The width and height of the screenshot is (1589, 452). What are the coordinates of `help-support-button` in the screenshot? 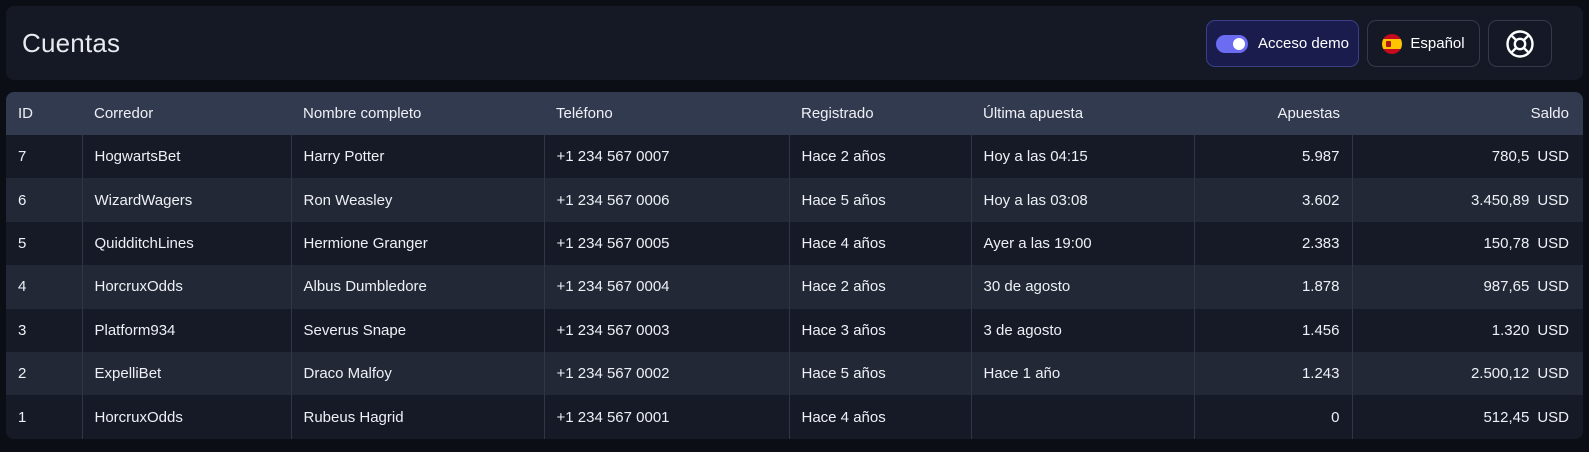 It's located at (1520, 43).